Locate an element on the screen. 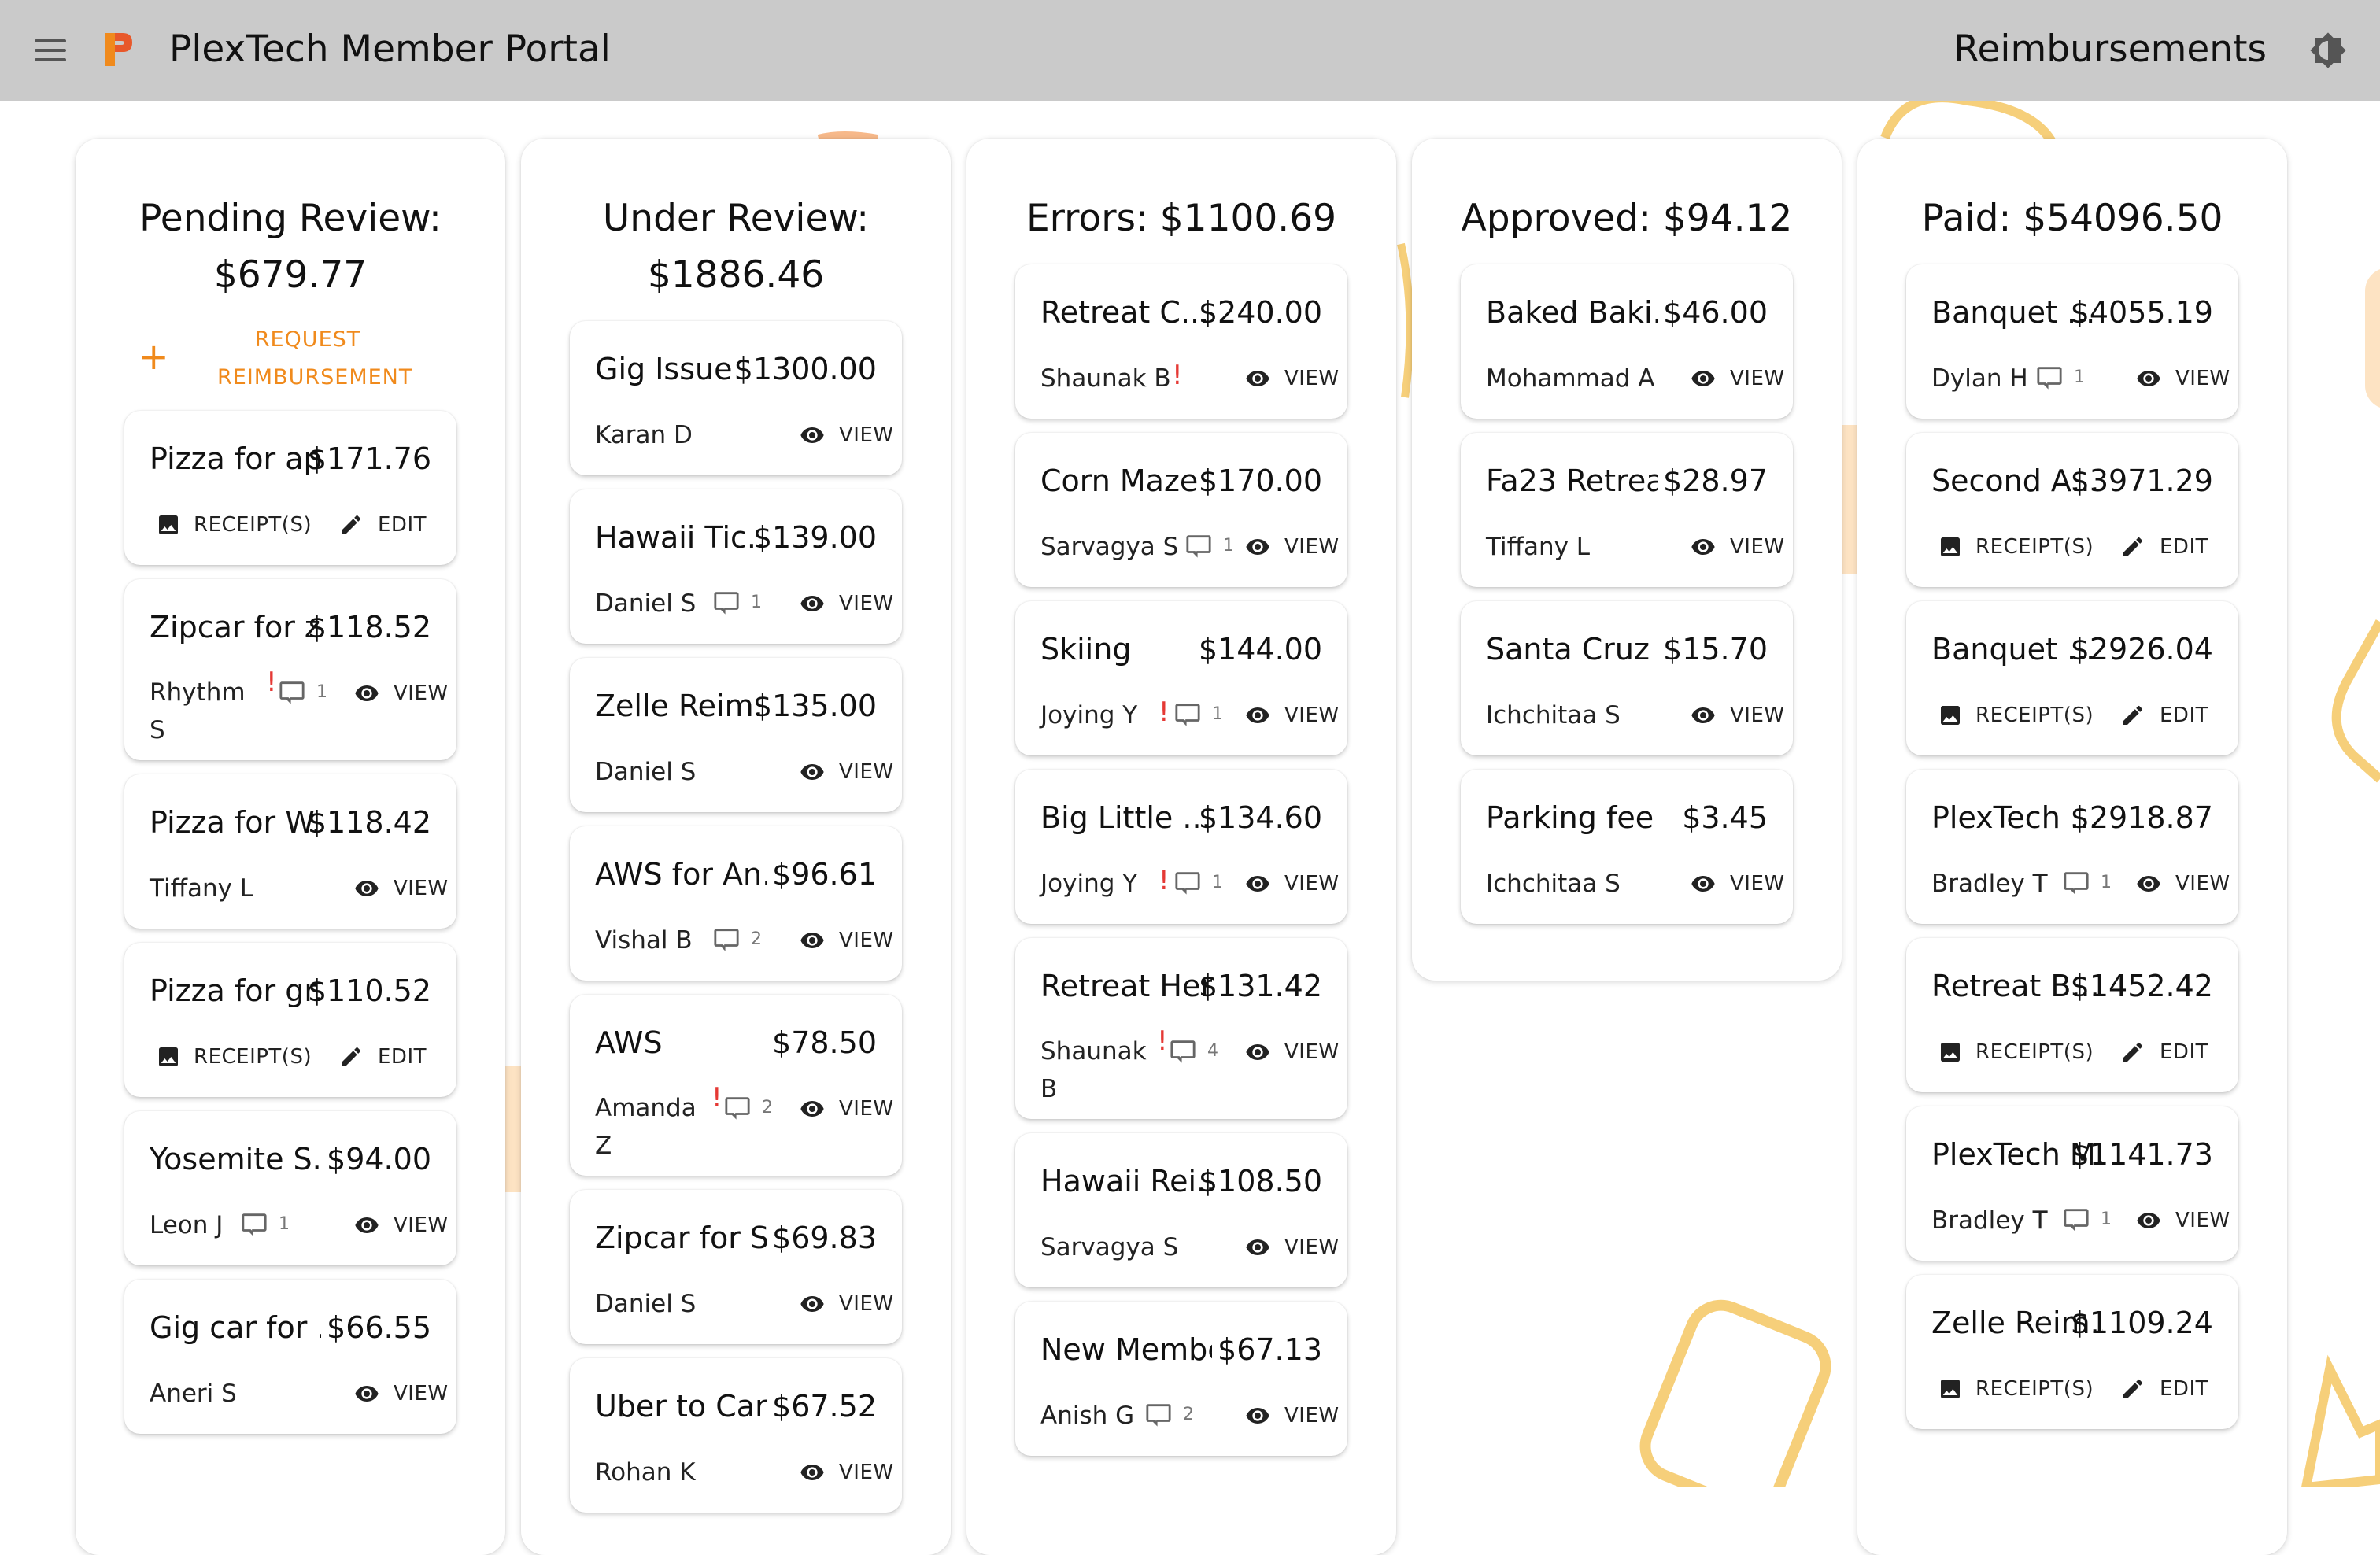  edit-label: EDIT is located at coordinates (2184, 715).